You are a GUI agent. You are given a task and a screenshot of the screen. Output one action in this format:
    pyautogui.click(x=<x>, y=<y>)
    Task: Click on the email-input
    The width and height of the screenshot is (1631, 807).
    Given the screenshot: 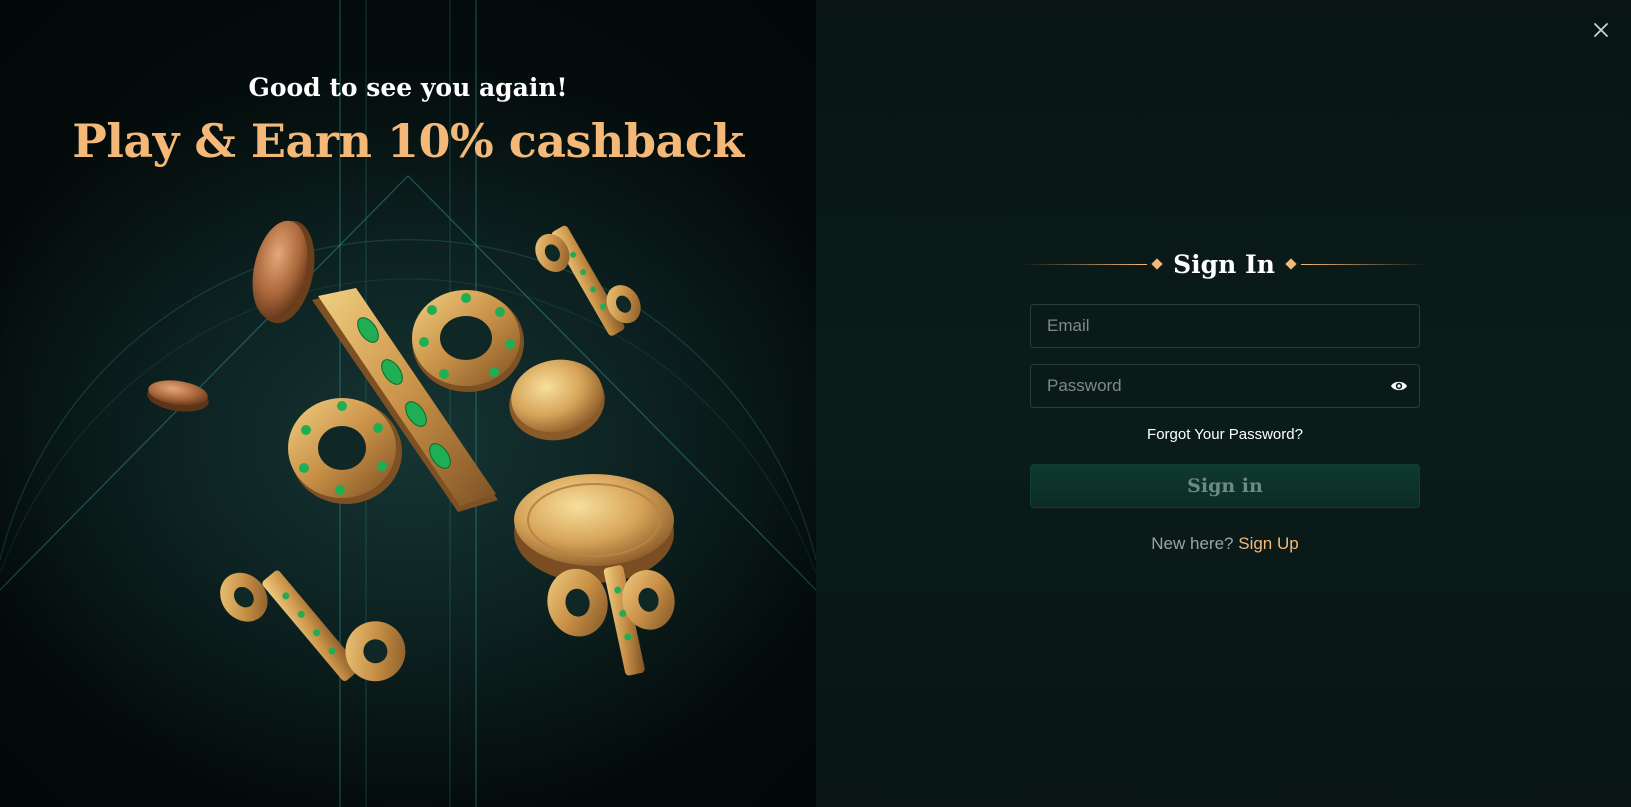 What is the action you would take?
    pyautogui.click(x=1225, y=326)
    